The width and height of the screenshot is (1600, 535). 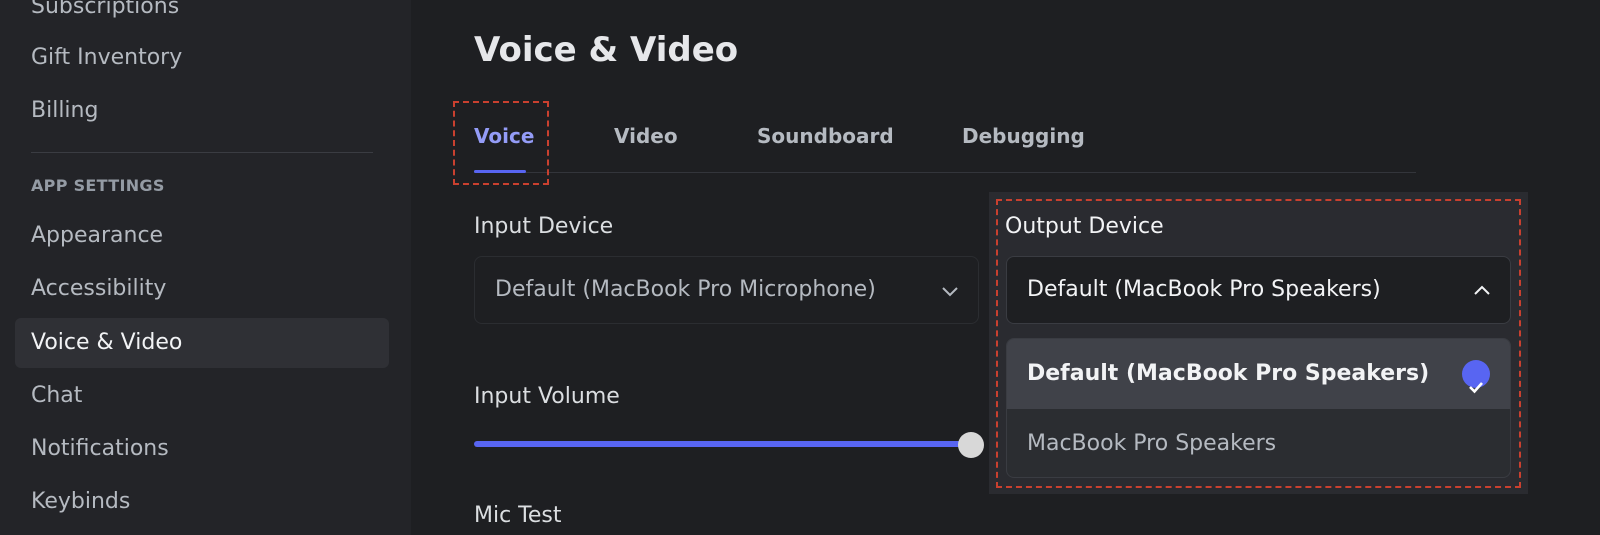 What do you see at coordinates (57, 395) in the screenshot?
I see `sidebar-item-label: Chat` at bounding box center [57, 395].